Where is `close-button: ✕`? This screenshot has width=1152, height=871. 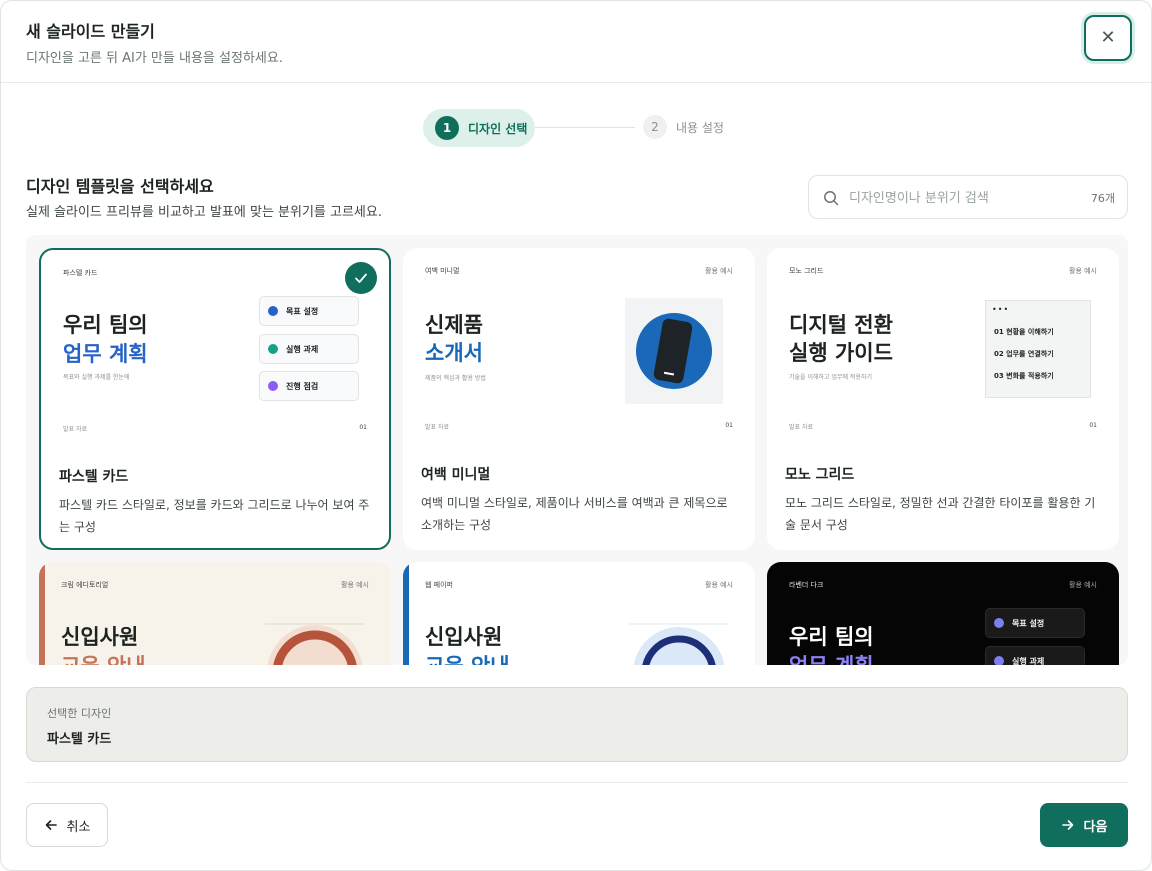
close-button: ✕ is located at coordinates (1108, 38).